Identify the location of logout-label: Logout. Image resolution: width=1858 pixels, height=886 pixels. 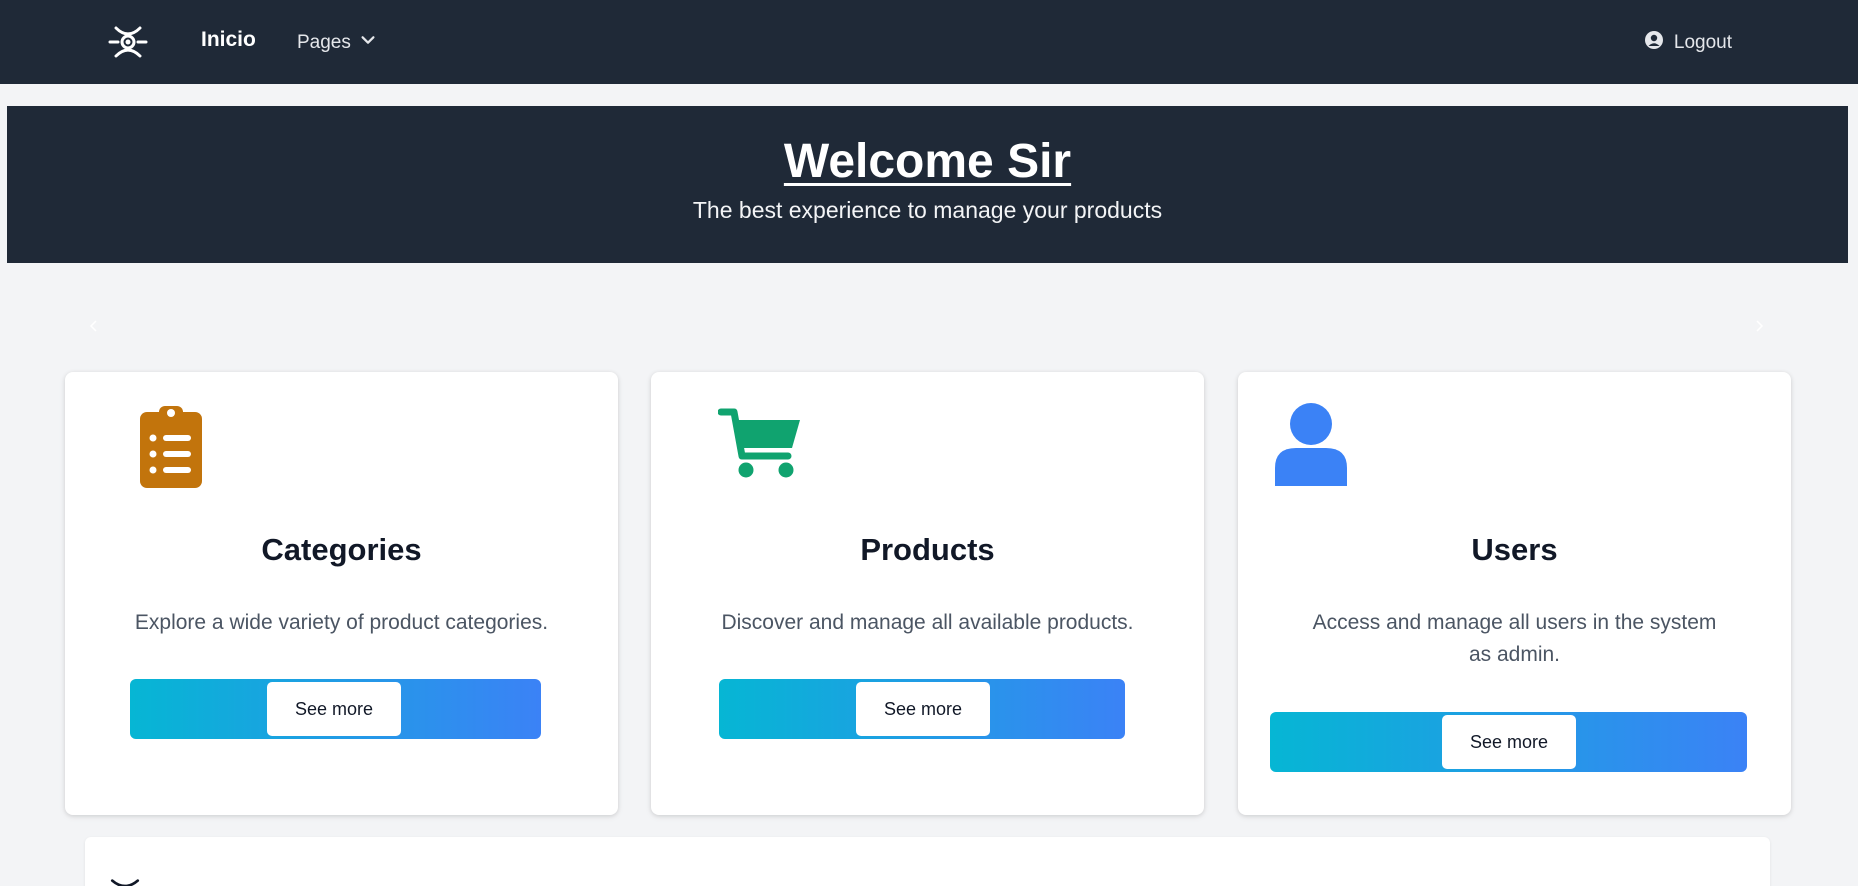
(1702, 42).